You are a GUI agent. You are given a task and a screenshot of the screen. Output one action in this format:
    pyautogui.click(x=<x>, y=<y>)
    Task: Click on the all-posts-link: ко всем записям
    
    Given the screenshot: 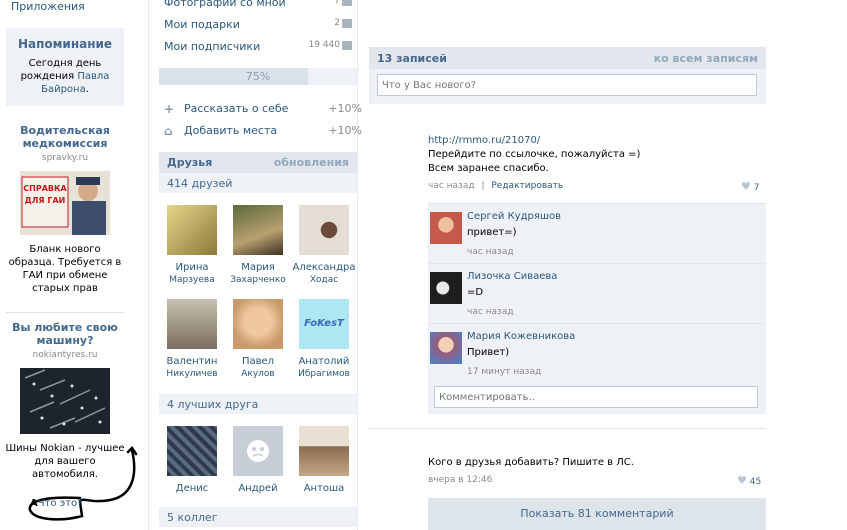 What is the action you would take?
    pyautogui.click(x=706, y=58)
    